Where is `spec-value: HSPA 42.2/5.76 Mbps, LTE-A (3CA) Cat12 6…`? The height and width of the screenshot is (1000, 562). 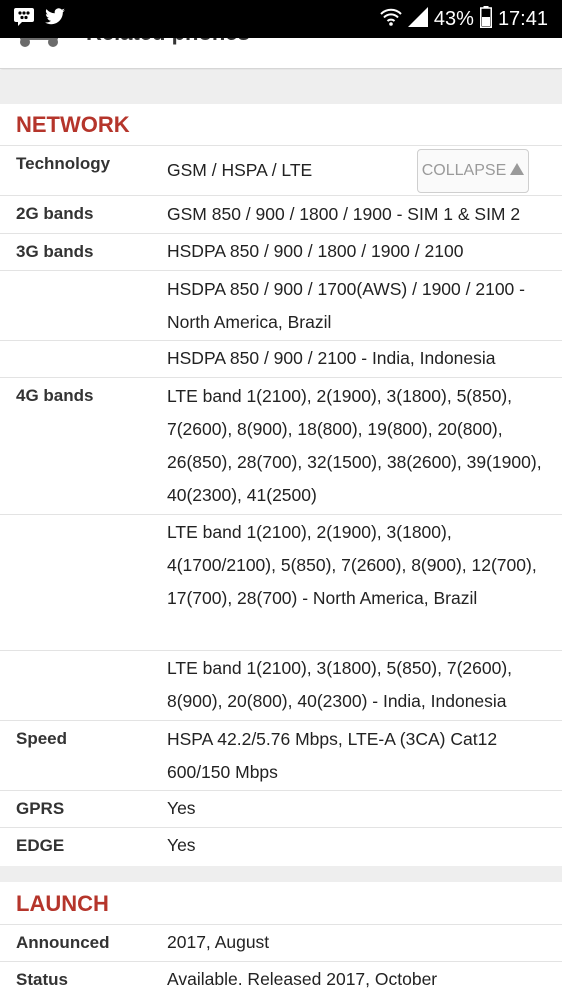 spec-value: HSPA 42.2/5.76 Mbps, LTE-A (3CA) Cat12 6… is located at coordinates (332, 755).